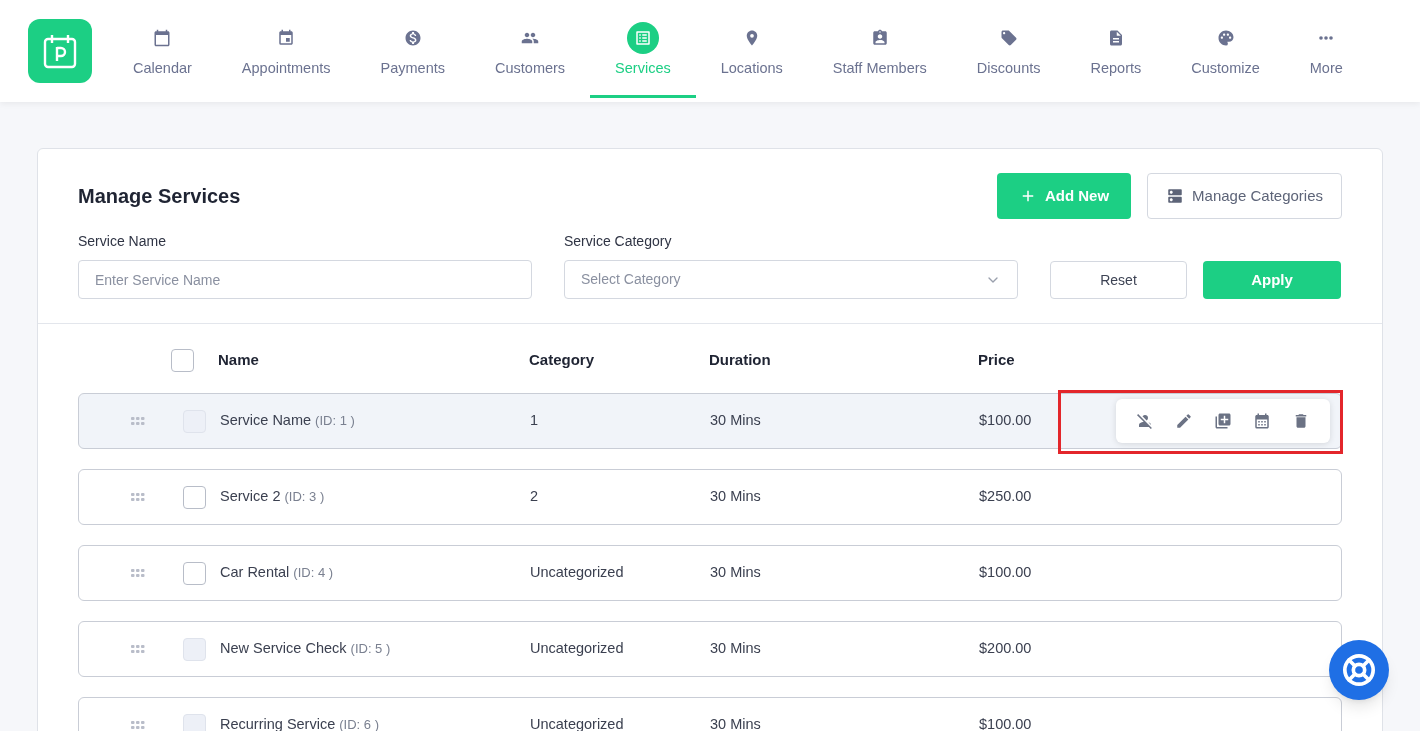  Describe the element at coordinates (159, 196) in the screenshot. I see `page-title: Manage Services` at that location.